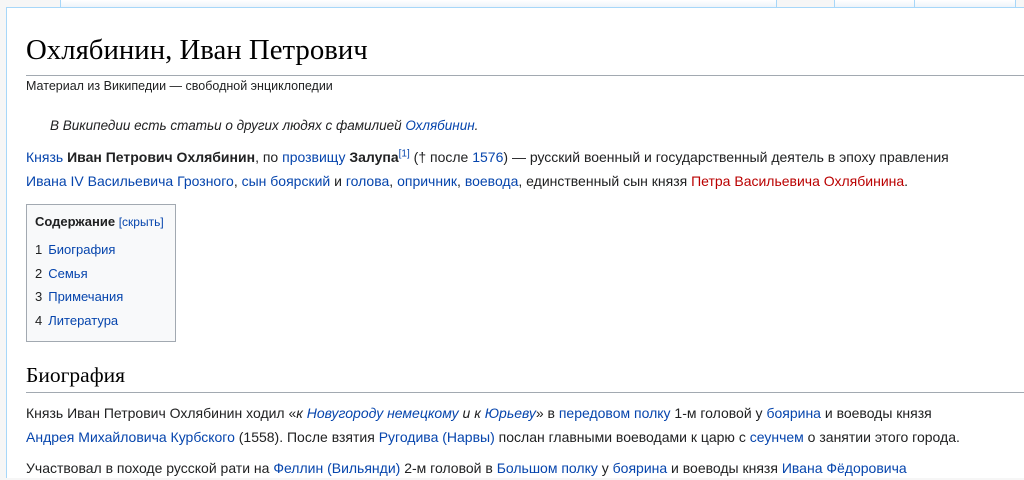 This screenshot has height=480, width=1024. I want to click on toc-number: 2, so click(39, 273).